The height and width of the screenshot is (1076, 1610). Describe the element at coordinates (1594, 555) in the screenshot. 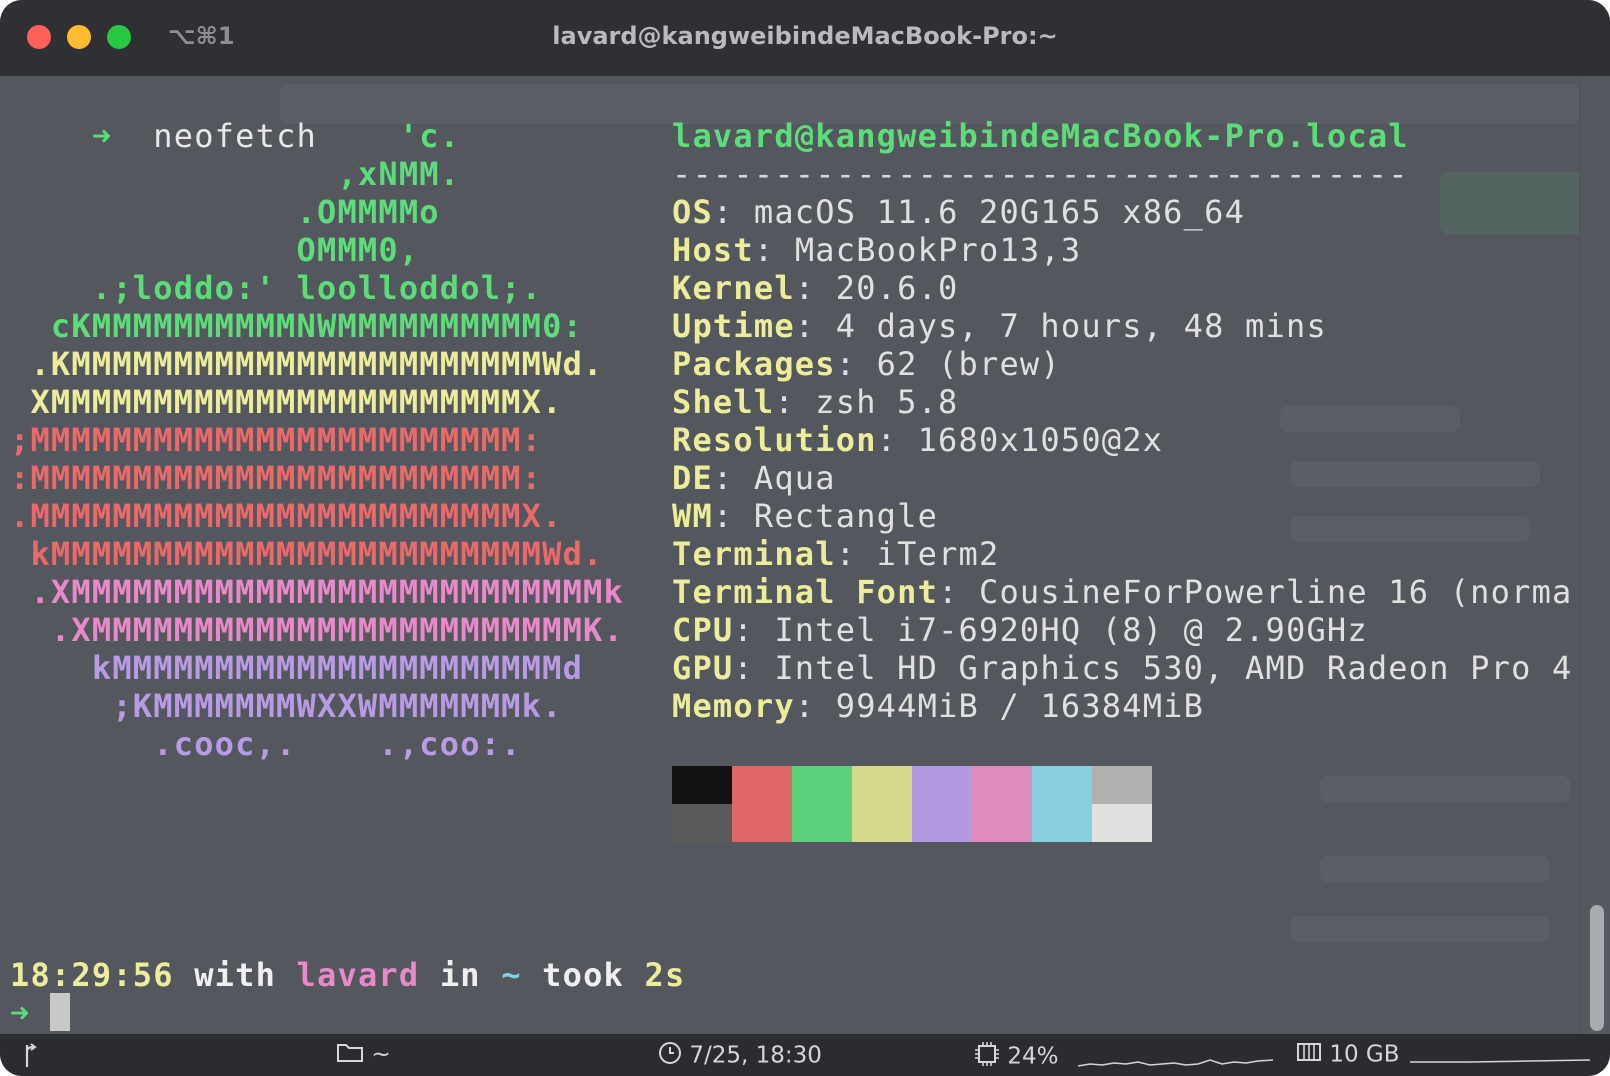

I see `scrollbar-track` at that location.